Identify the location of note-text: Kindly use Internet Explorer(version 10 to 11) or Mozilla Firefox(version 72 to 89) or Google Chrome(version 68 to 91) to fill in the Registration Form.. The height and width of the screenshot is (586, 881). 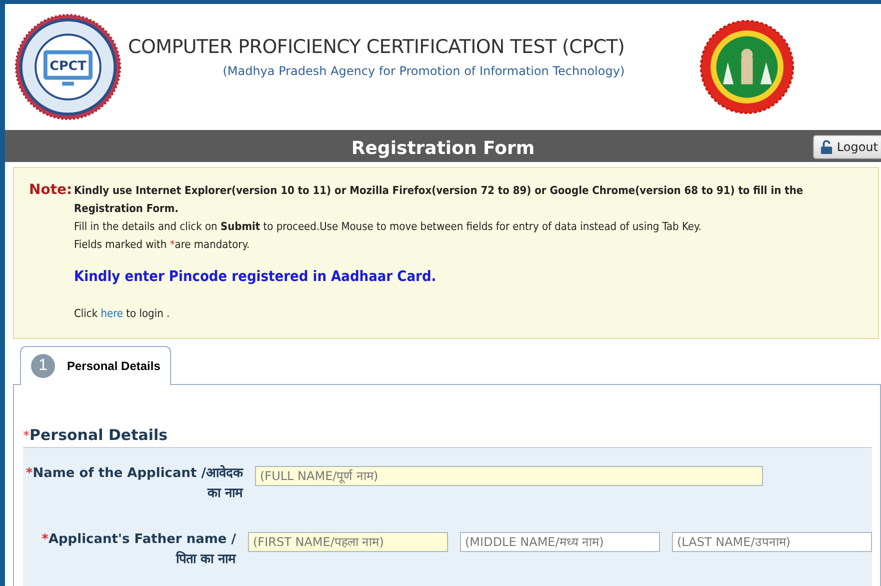
(439, 200).